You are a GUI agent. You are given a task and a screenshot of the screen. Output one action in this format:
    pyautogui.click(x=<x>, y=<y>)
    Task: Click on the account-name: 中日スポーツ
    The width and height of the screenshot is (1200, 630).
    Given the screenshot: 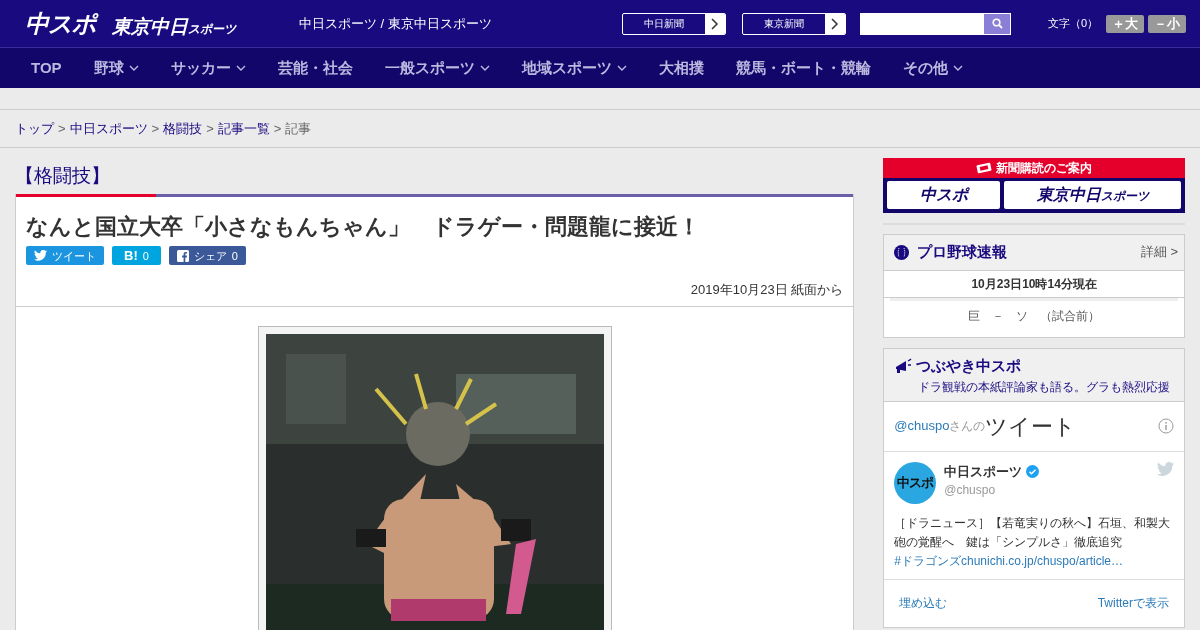 What is the action you would take?
    pyautogui.click(x=983, y=471)
    